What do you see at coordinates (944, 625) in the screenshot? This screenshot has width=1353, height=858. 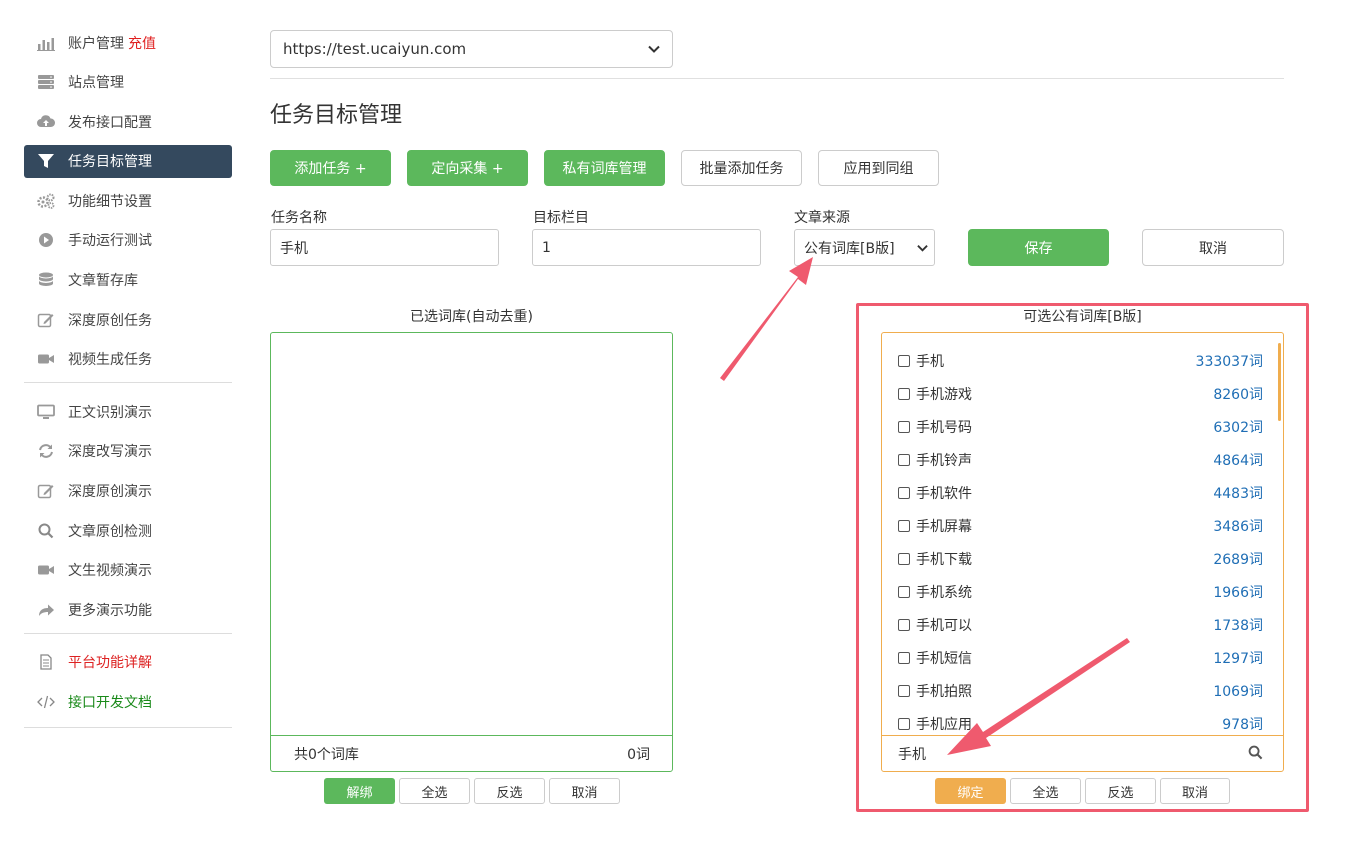 I see `library-name: 手机可以` at bounding box center [944, 625].